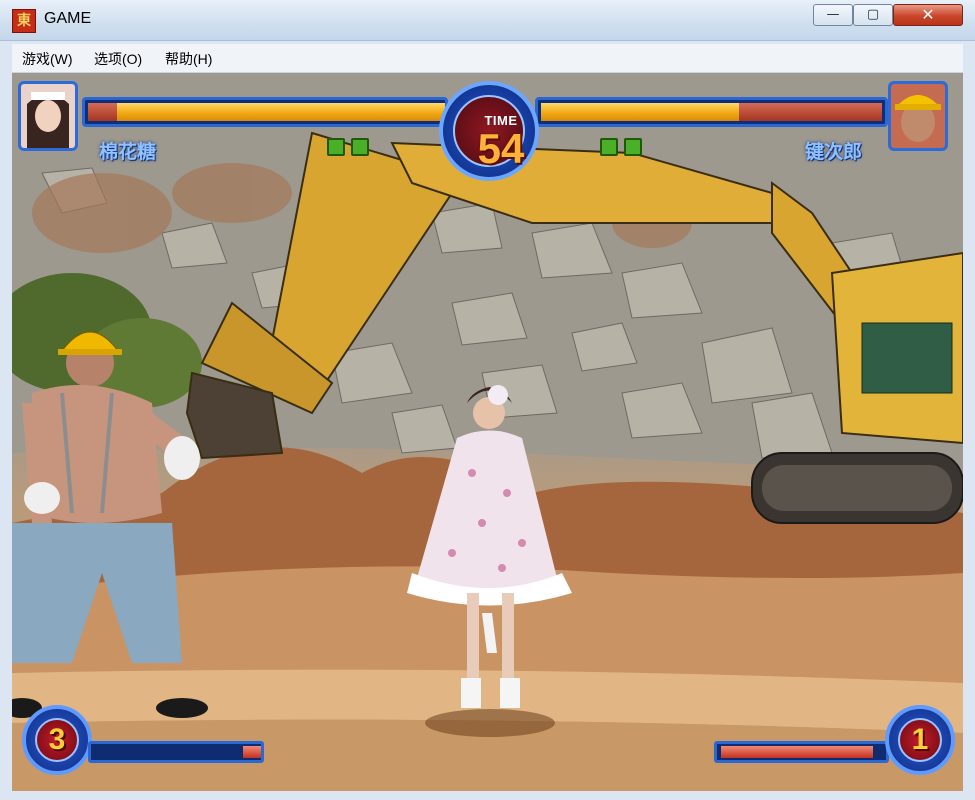  I want to click on player1-power-stock: 3, so click(57, 740).